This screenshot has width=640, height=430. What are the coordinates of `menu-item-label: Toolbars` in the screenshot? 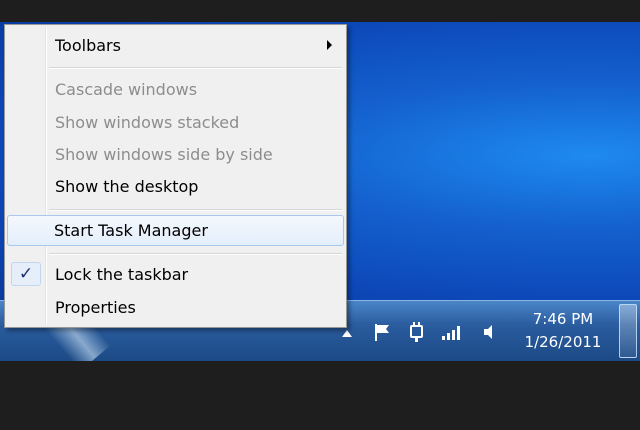 It's located at (88, 45).